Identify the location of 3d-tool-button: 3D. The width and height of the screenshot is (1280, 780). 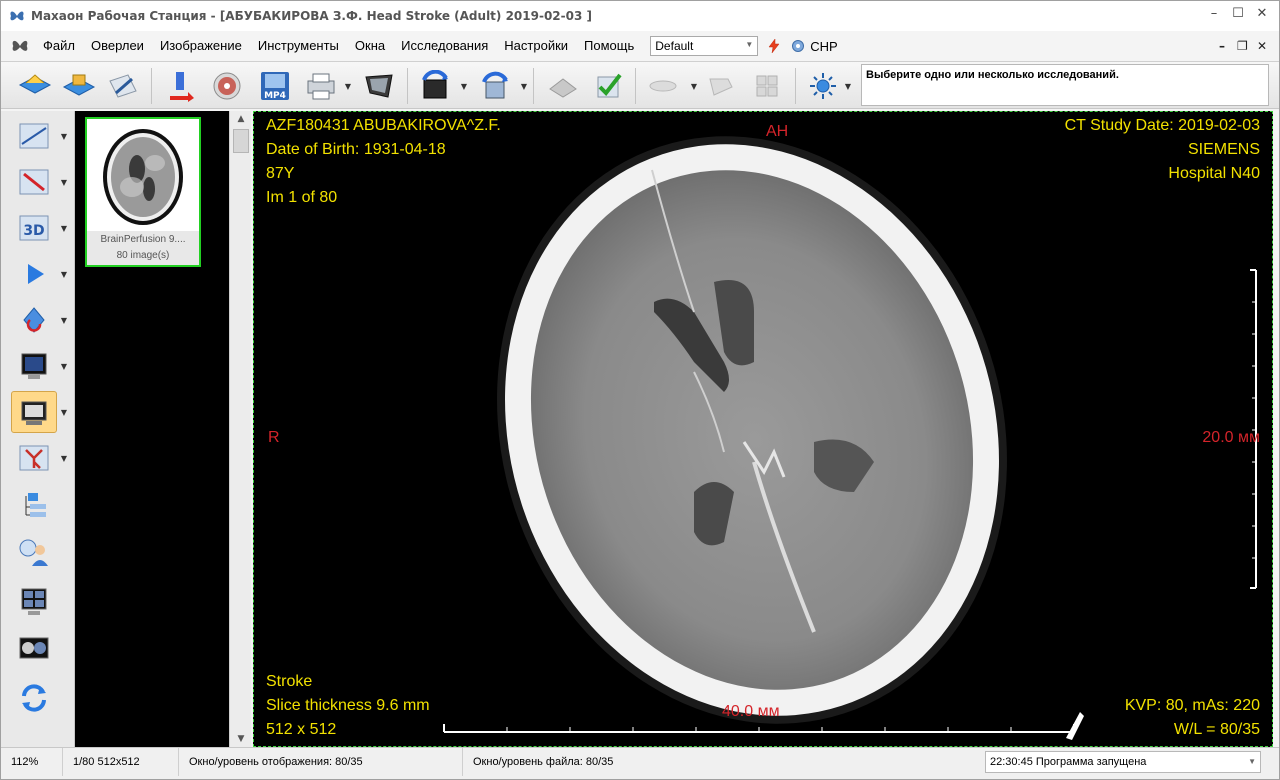
(34, 228).